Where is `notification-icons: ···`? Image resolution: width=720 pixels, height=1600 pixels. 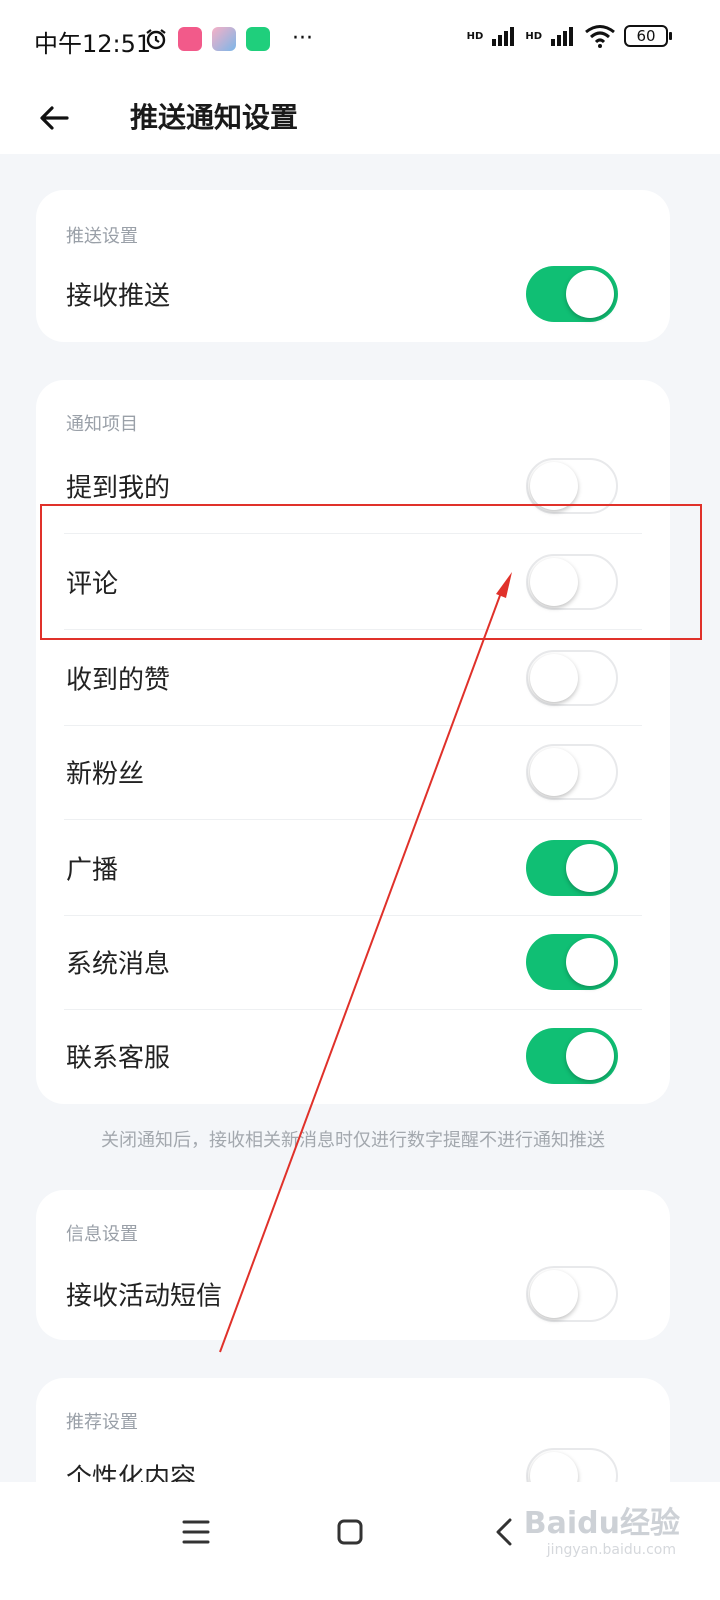 notification-icons: ··· is located at coordinates (228, 38).